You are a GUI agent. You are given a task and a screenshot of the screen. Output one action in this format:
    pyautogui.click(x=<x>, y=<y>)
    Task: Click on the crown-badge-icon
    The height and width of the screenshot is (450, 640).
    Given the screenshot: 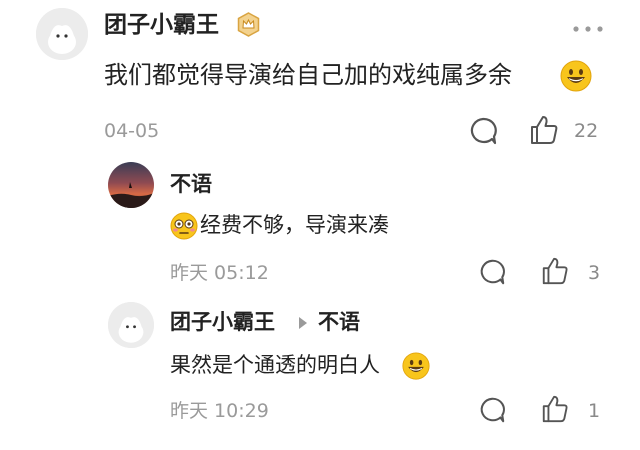 What is the action you would take?
    pyautogui.click(x=248, y=24)
    